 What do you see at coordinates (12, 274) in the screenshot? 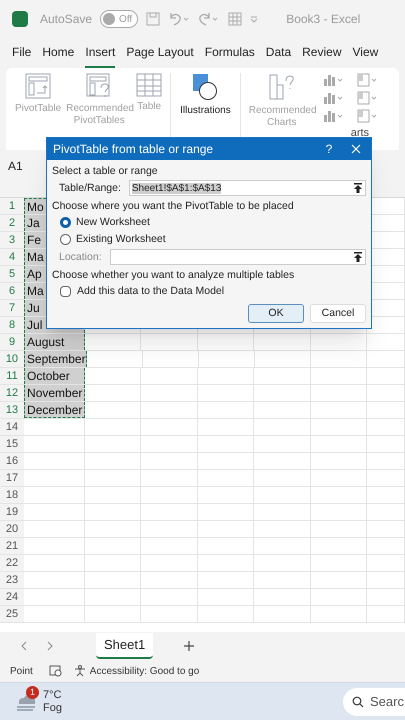
I see `row-header: 5` at bounding box center [12, 274].